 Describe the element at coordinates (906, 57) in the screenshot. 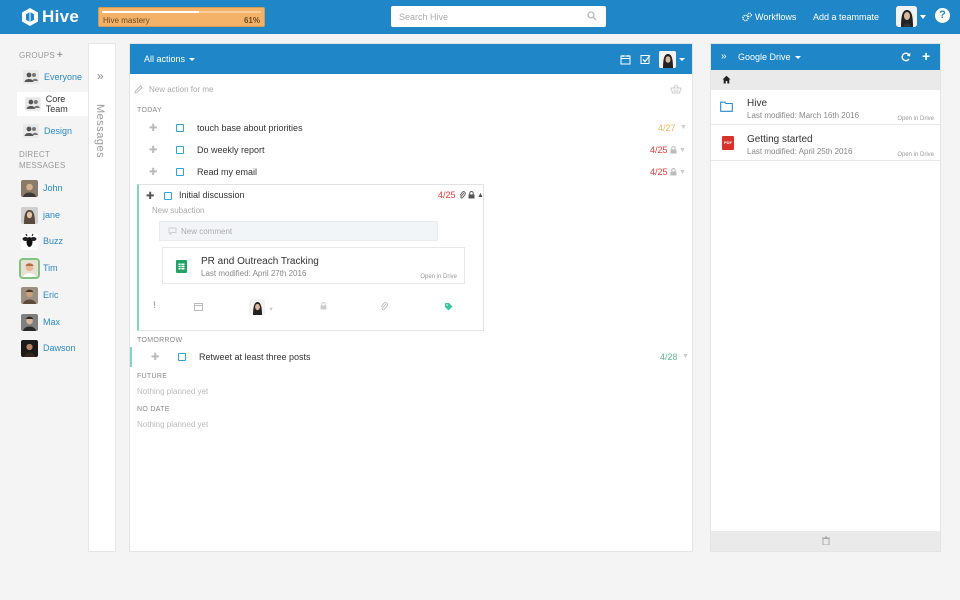

I see `refresh-icon` at that location.